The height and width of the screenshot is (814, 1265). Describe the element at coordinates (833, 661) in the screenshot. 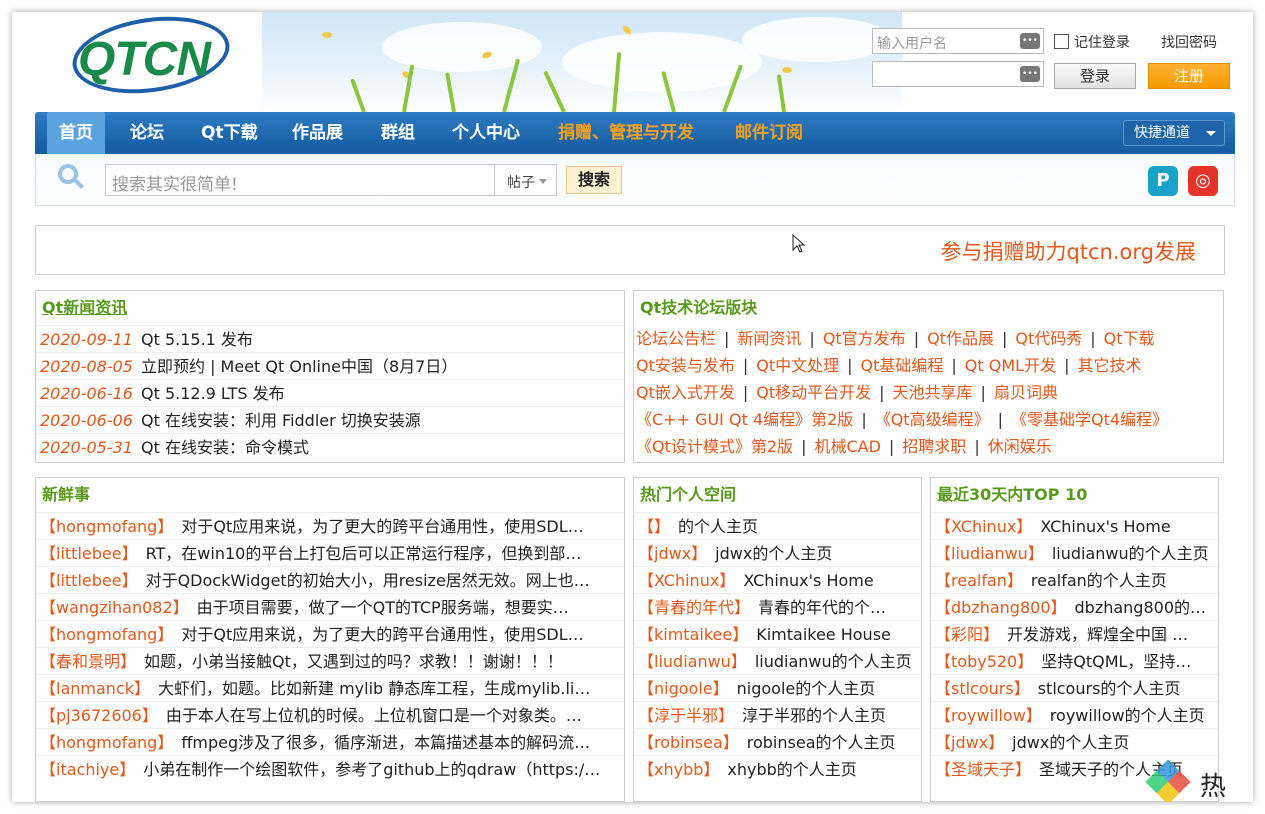

I see `hot-space-text: liudianwu的个人主页` at that location.